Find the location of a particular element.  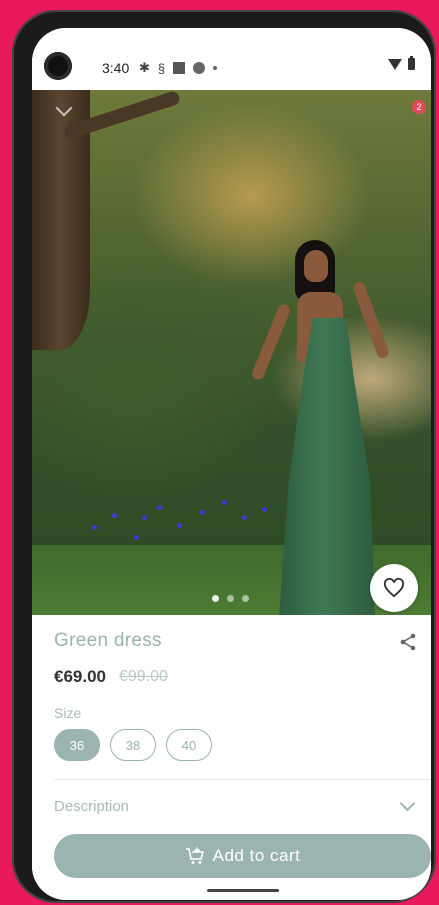

add-to-cart-button: Add to cart is located at coordinates (242, 856).